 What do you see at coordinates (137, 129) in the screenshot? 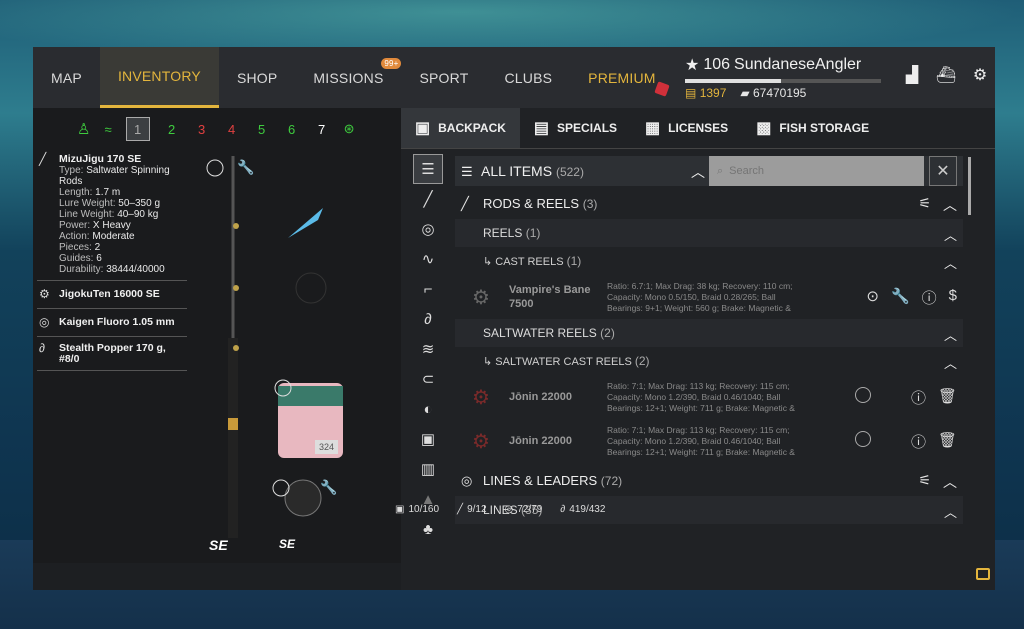
I see `slot-1: 1` at bounding box center [137, 129].